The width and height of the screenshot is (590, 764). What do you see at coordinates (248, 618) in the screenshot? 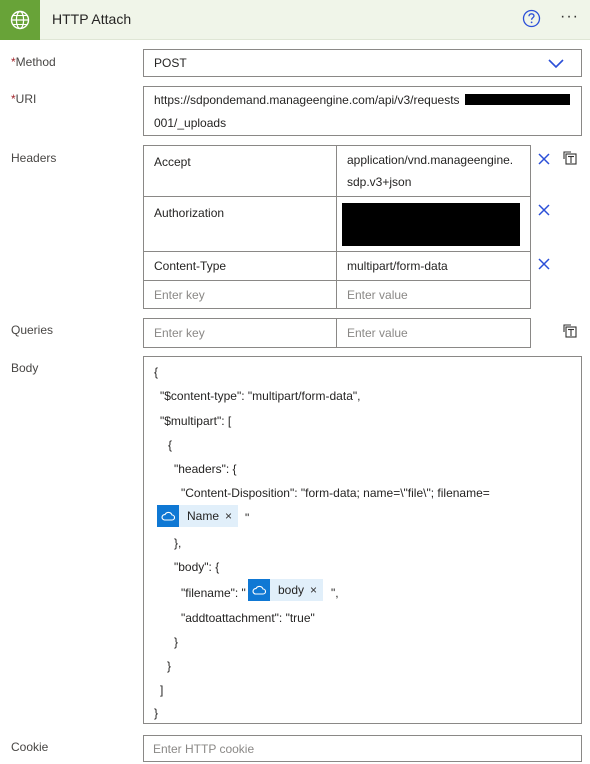
I see `code-line: "addtoattachment": "true"` at bounding box center [248, 618].